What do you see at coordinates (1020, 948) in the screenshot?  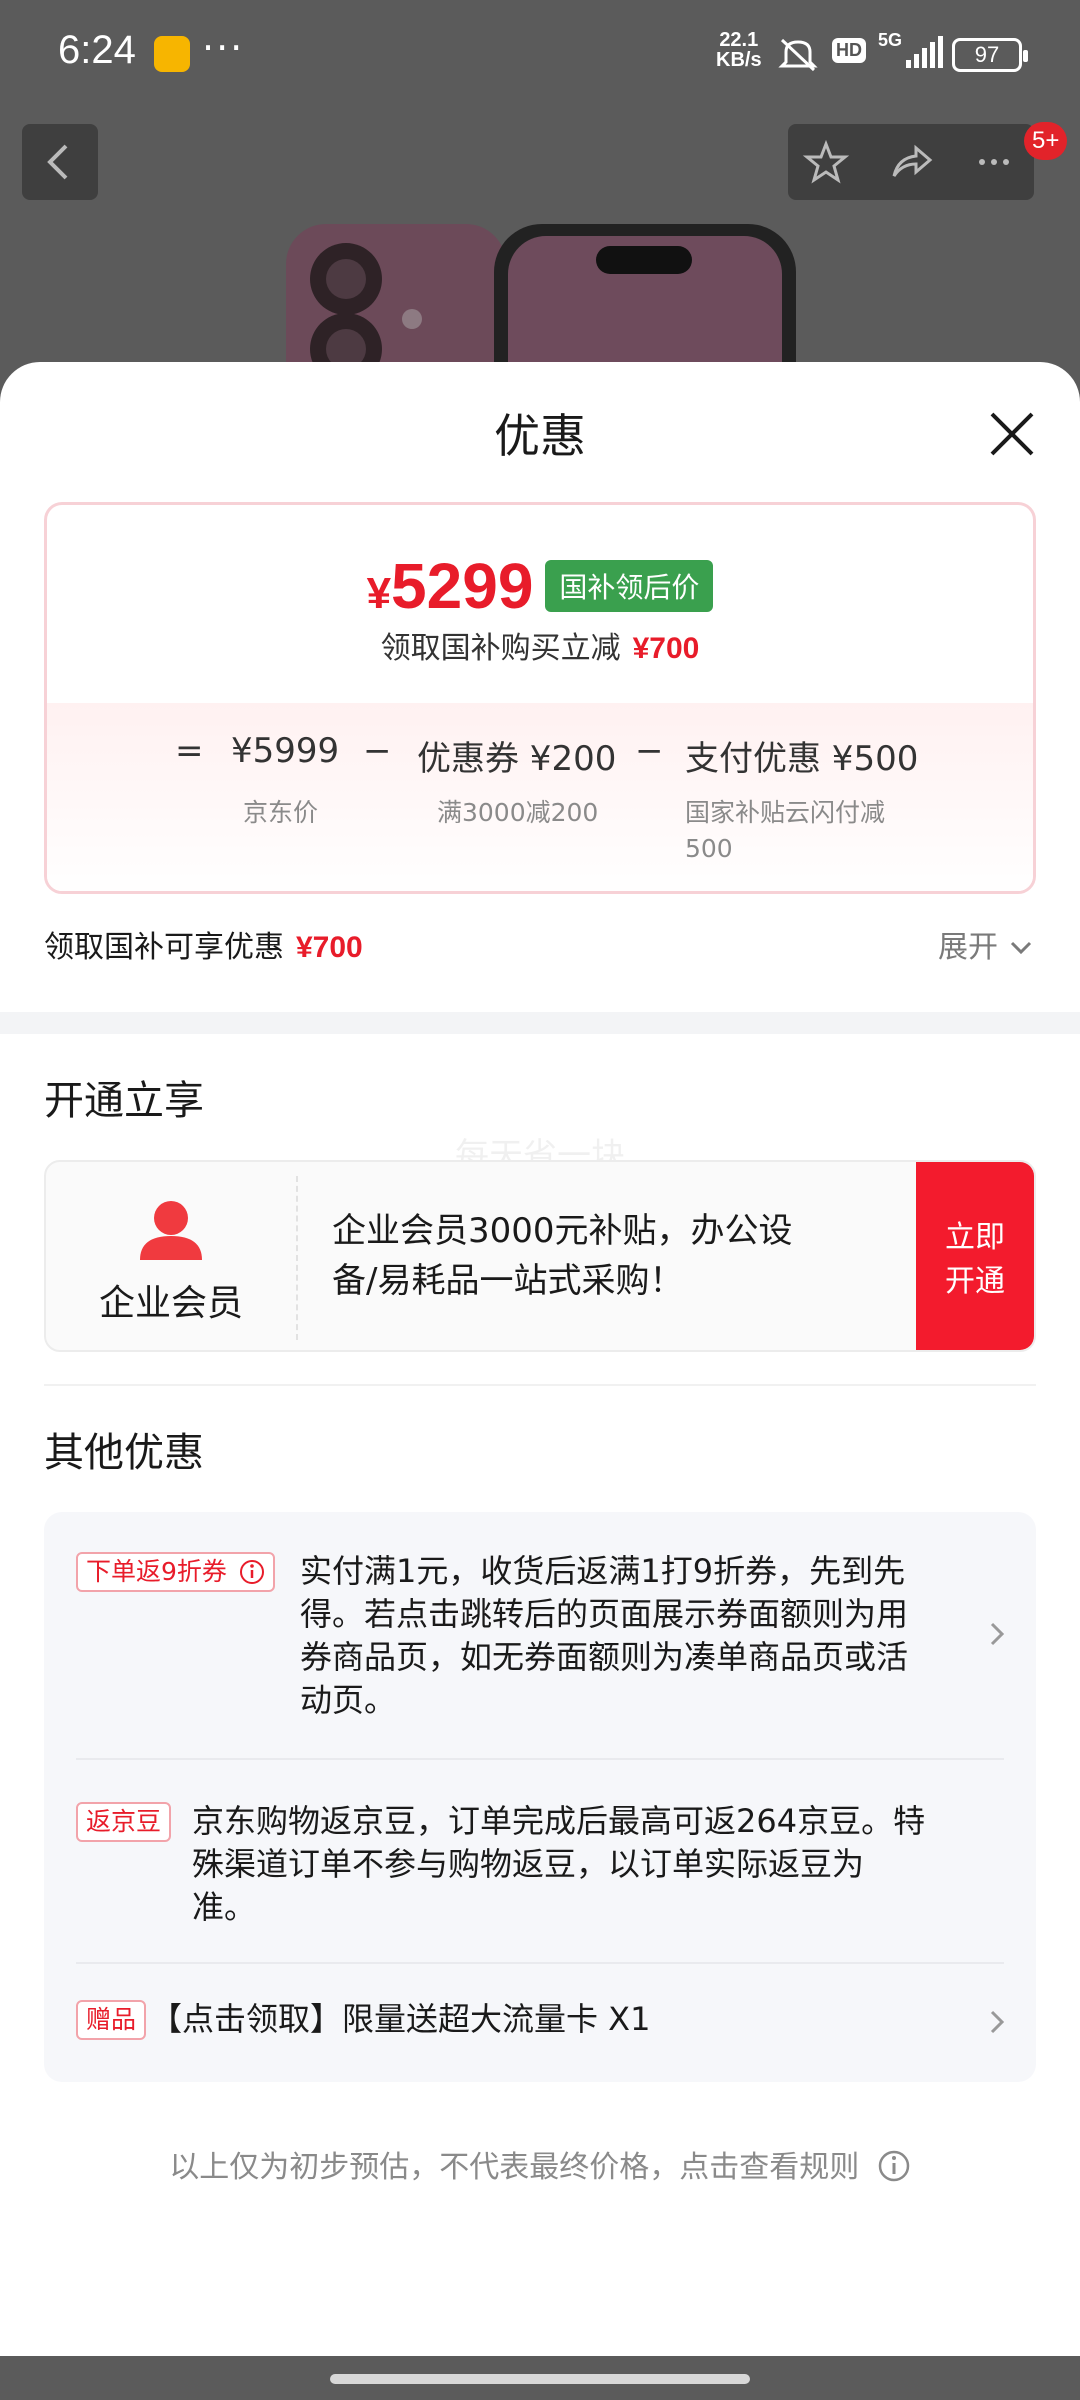 I see `chevron-down-icon` at bounding box center [1020, 948].